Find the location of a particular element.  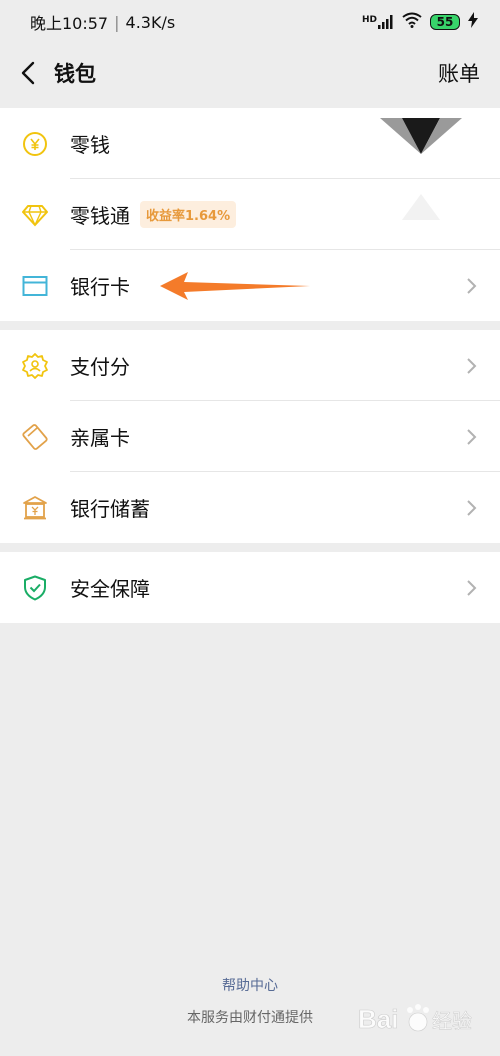

back-button is located at coordinates (28, 73).